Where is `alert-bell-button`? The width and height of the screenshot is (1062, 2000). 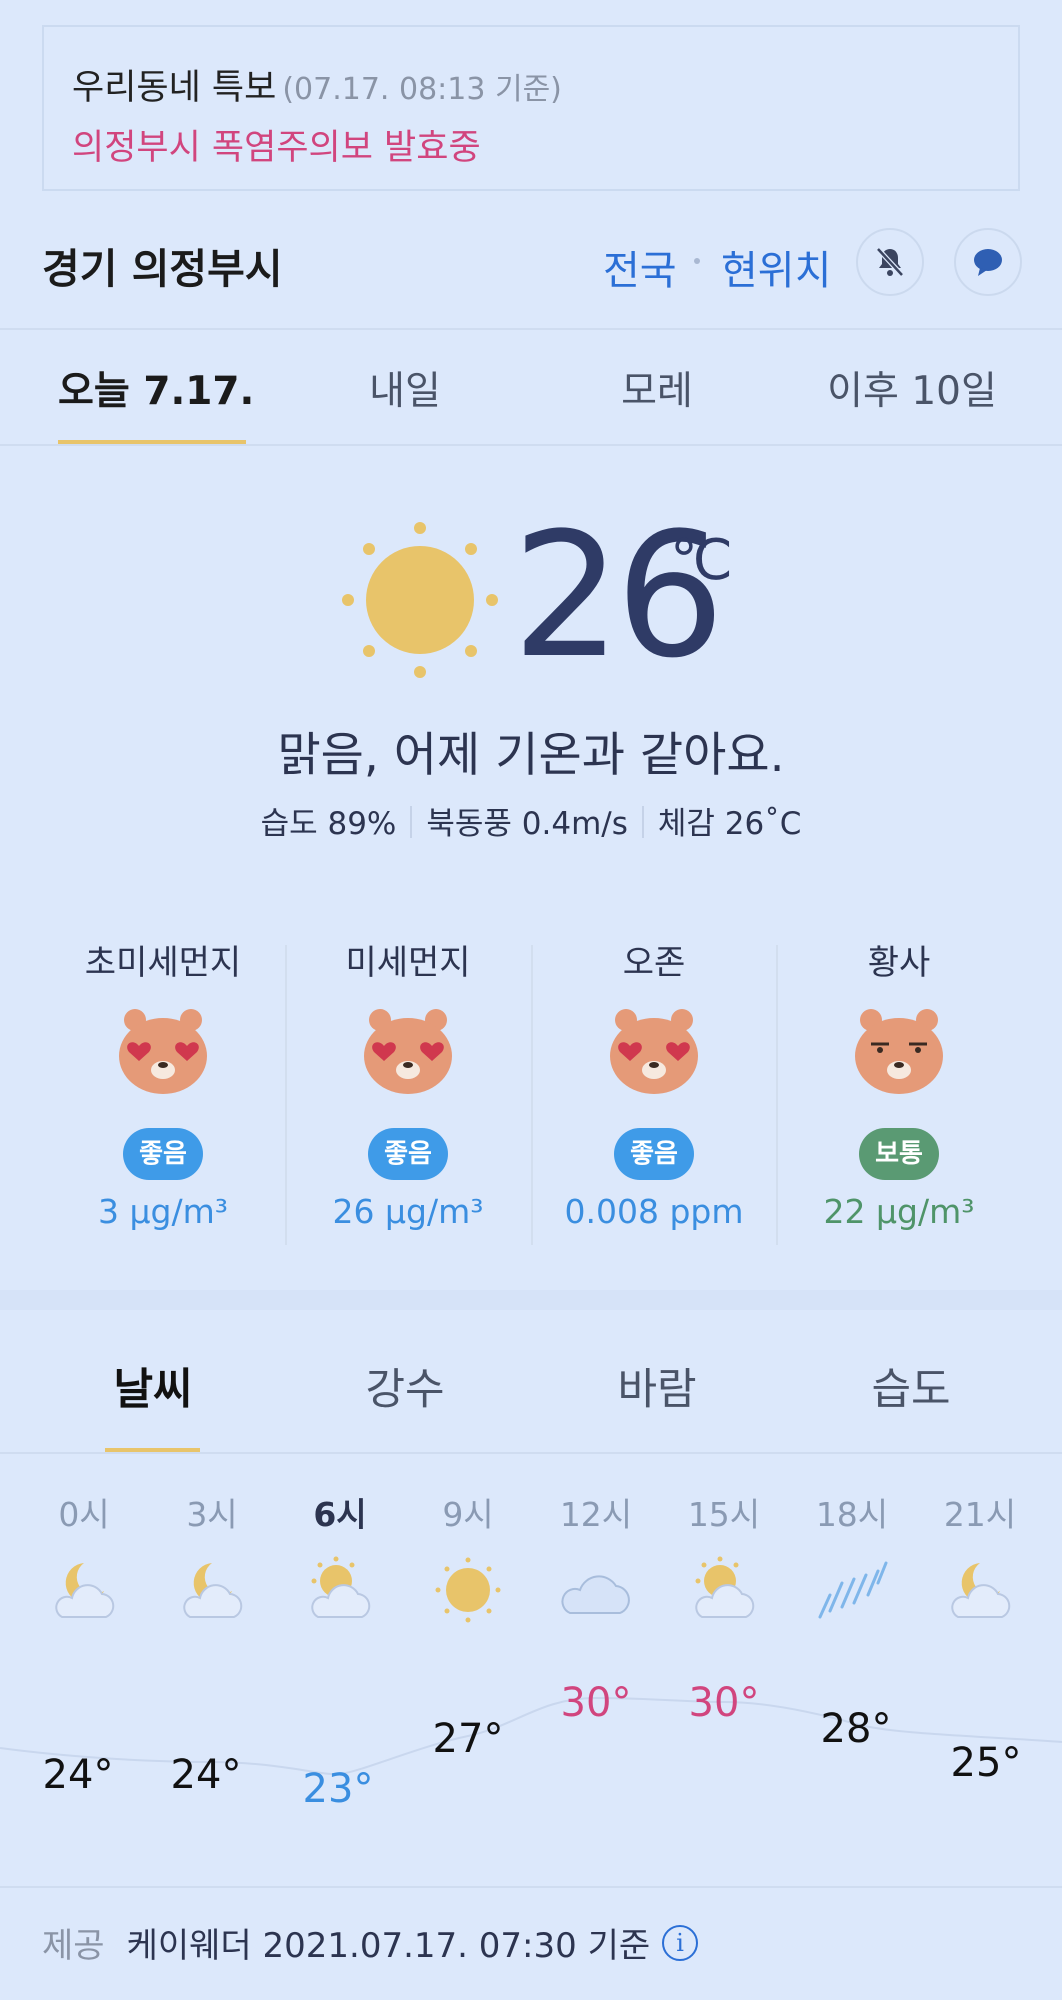
alert-bell-button is located at coordinates (890, 262).